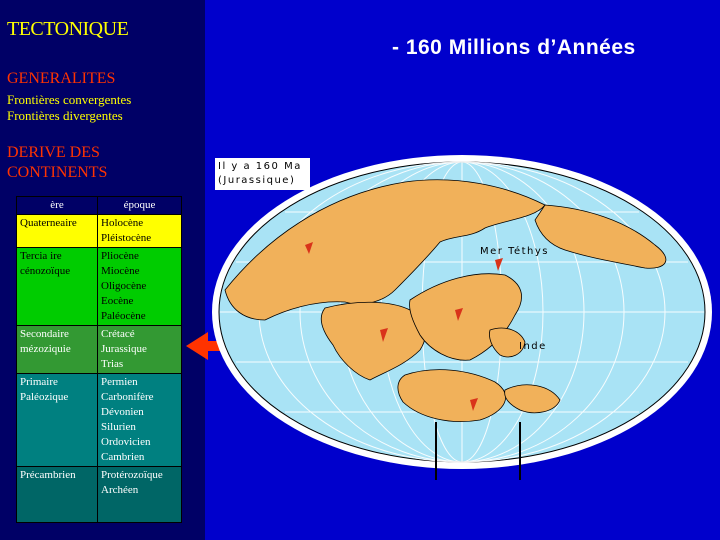  What do you see at coordinates (57, 205) in the screenshot?
I see `header-era: ère` at bounding box center [57, 205].